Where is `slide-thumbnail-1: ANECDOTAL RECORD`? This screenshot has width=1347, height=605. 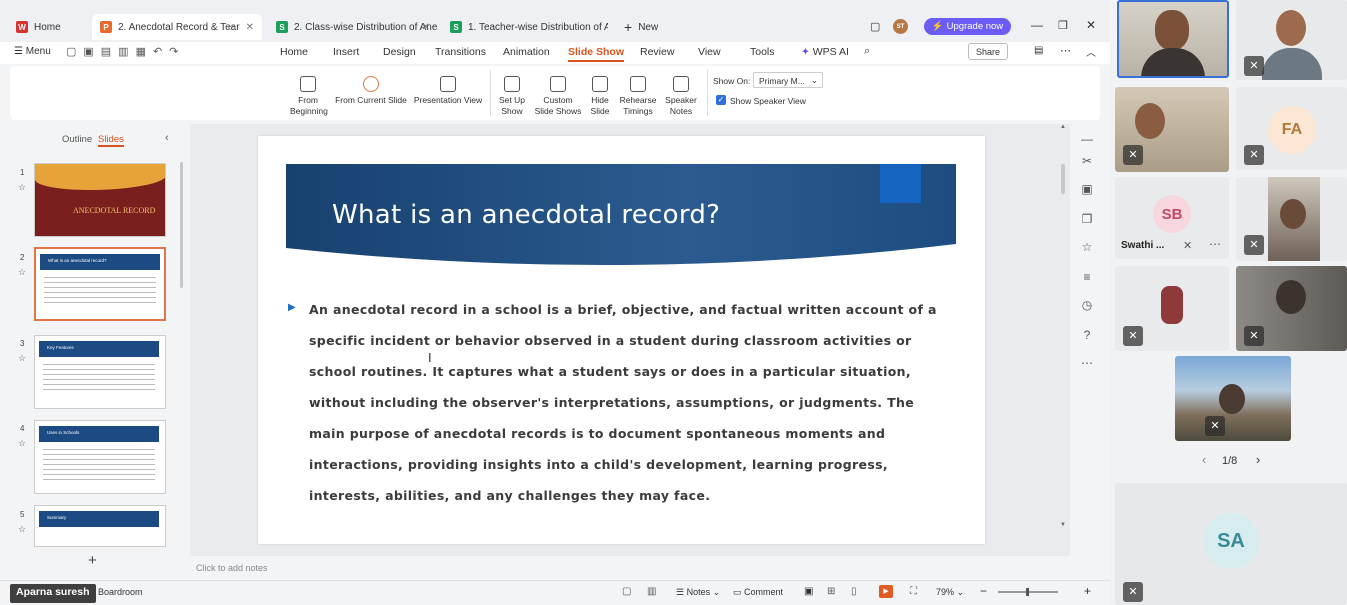 slide-thumbnail-1: ANECDOTAL RECORD is located at coordinates (100, 200).